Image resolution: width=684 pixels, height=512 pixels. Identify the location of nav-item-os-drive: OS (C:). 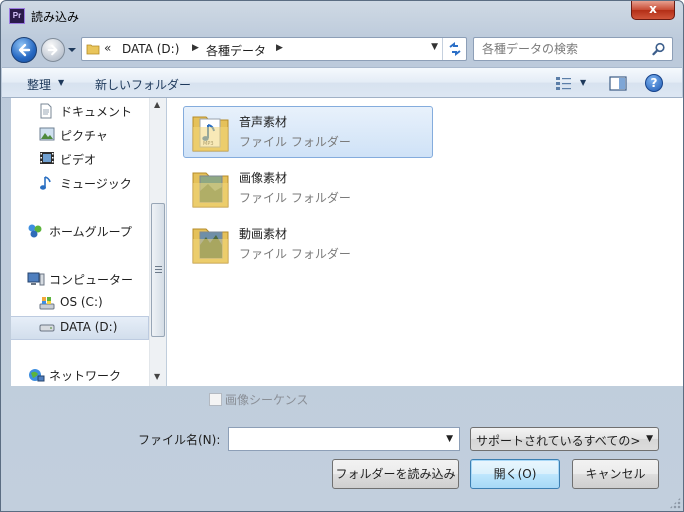
(80, 303).